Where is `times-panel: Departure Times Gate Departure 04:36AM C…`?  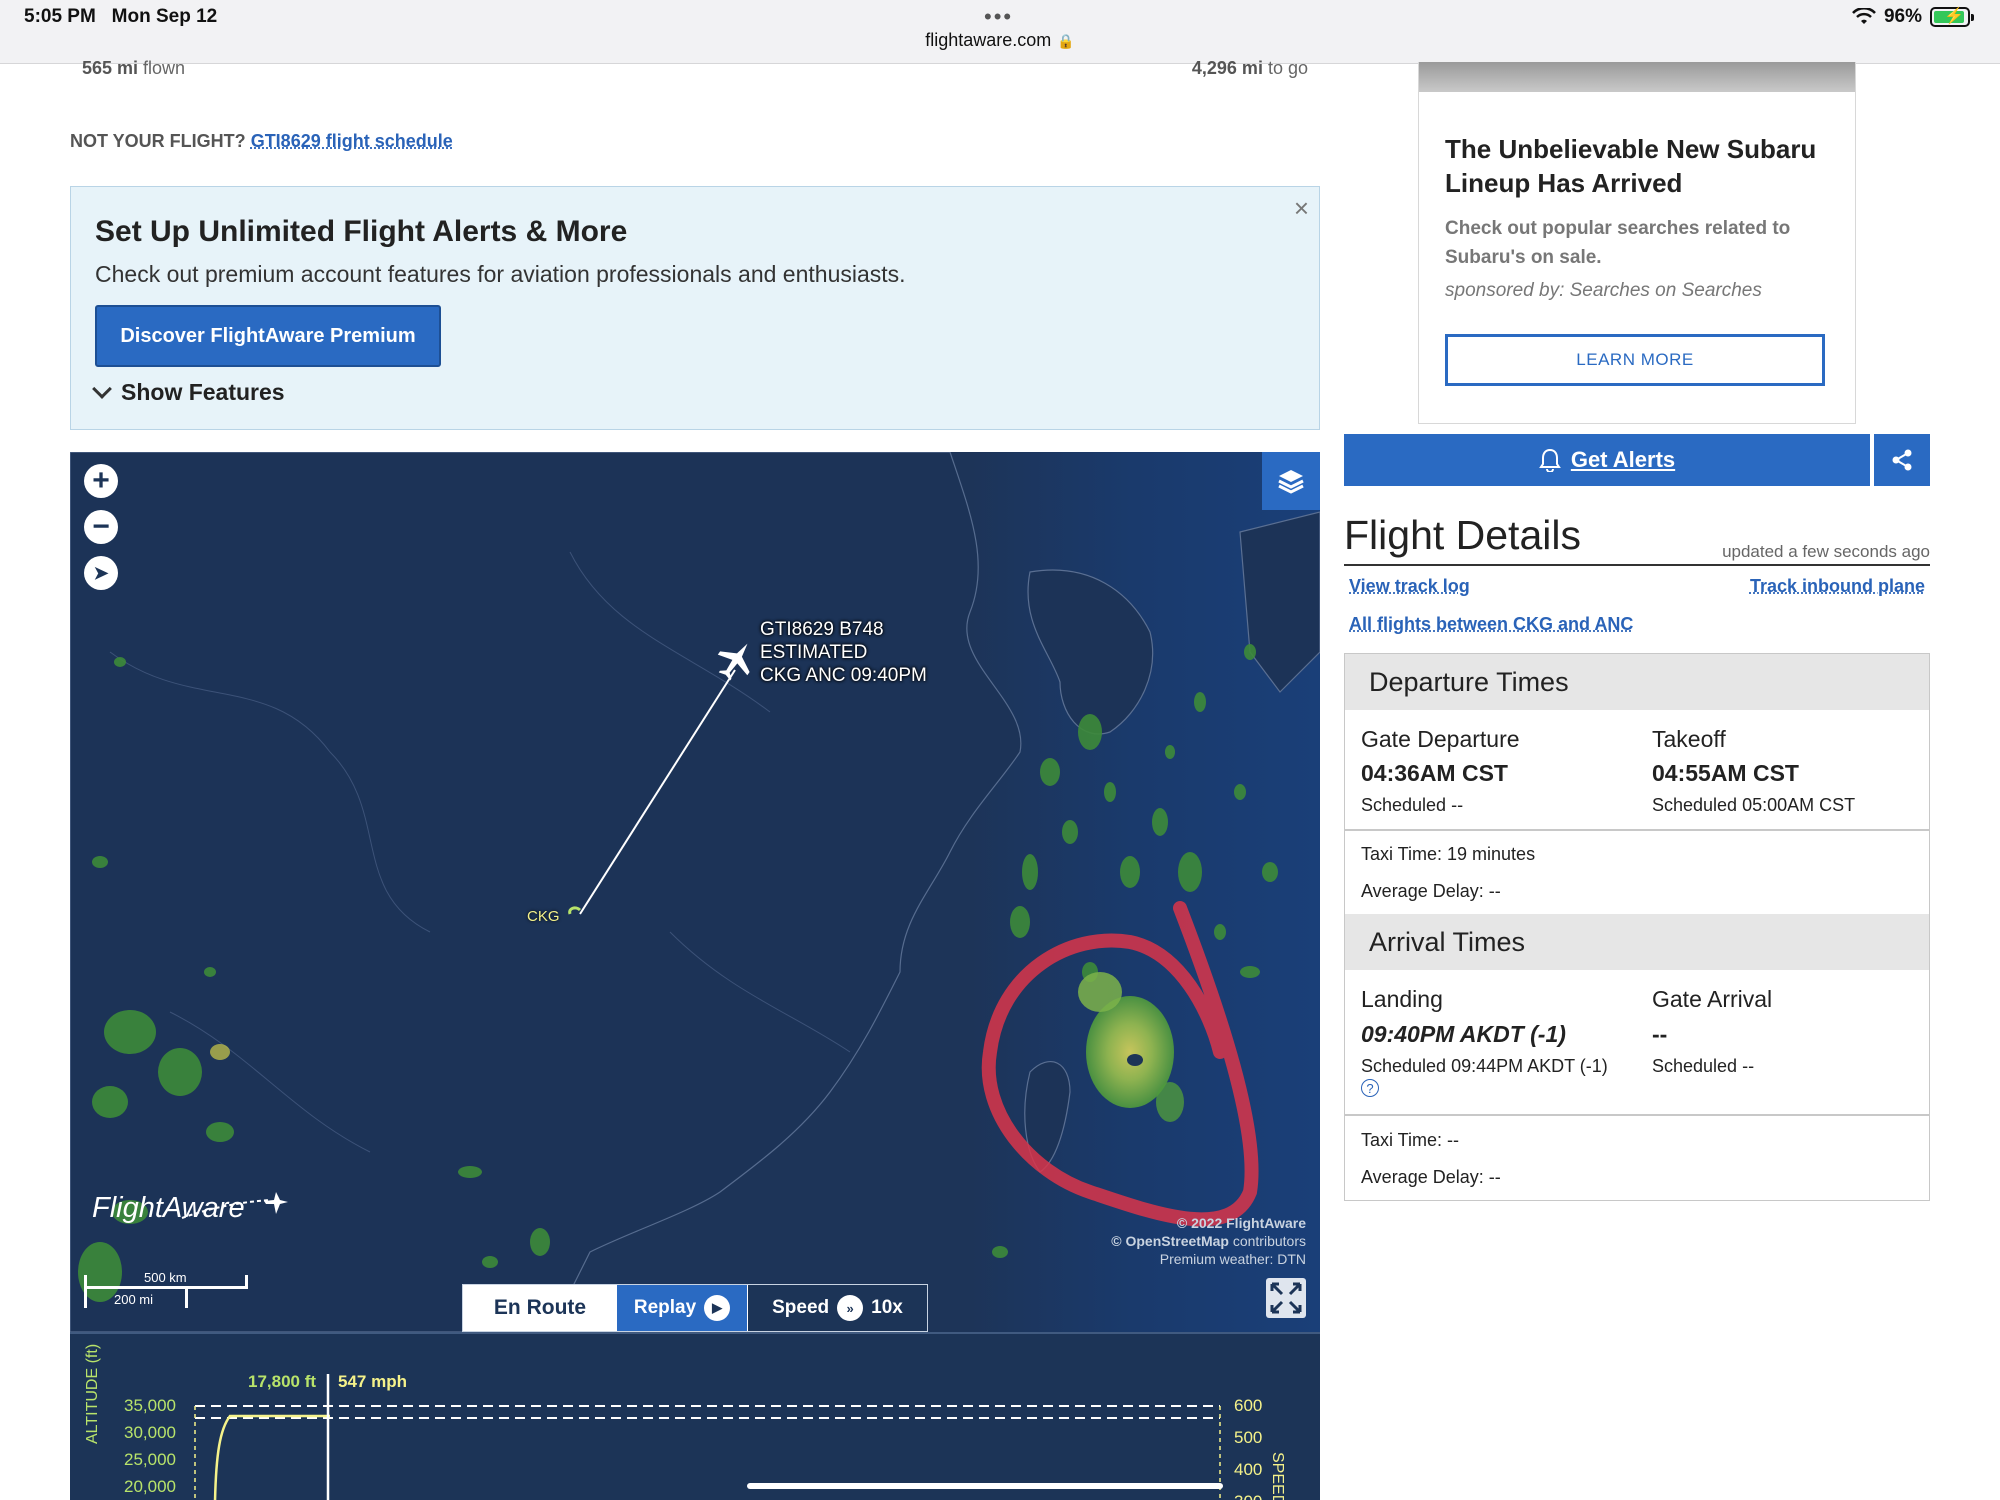 times-panel: Departure Times Gate Departure 04:36AM C… is located at coordinates (1637, 927).